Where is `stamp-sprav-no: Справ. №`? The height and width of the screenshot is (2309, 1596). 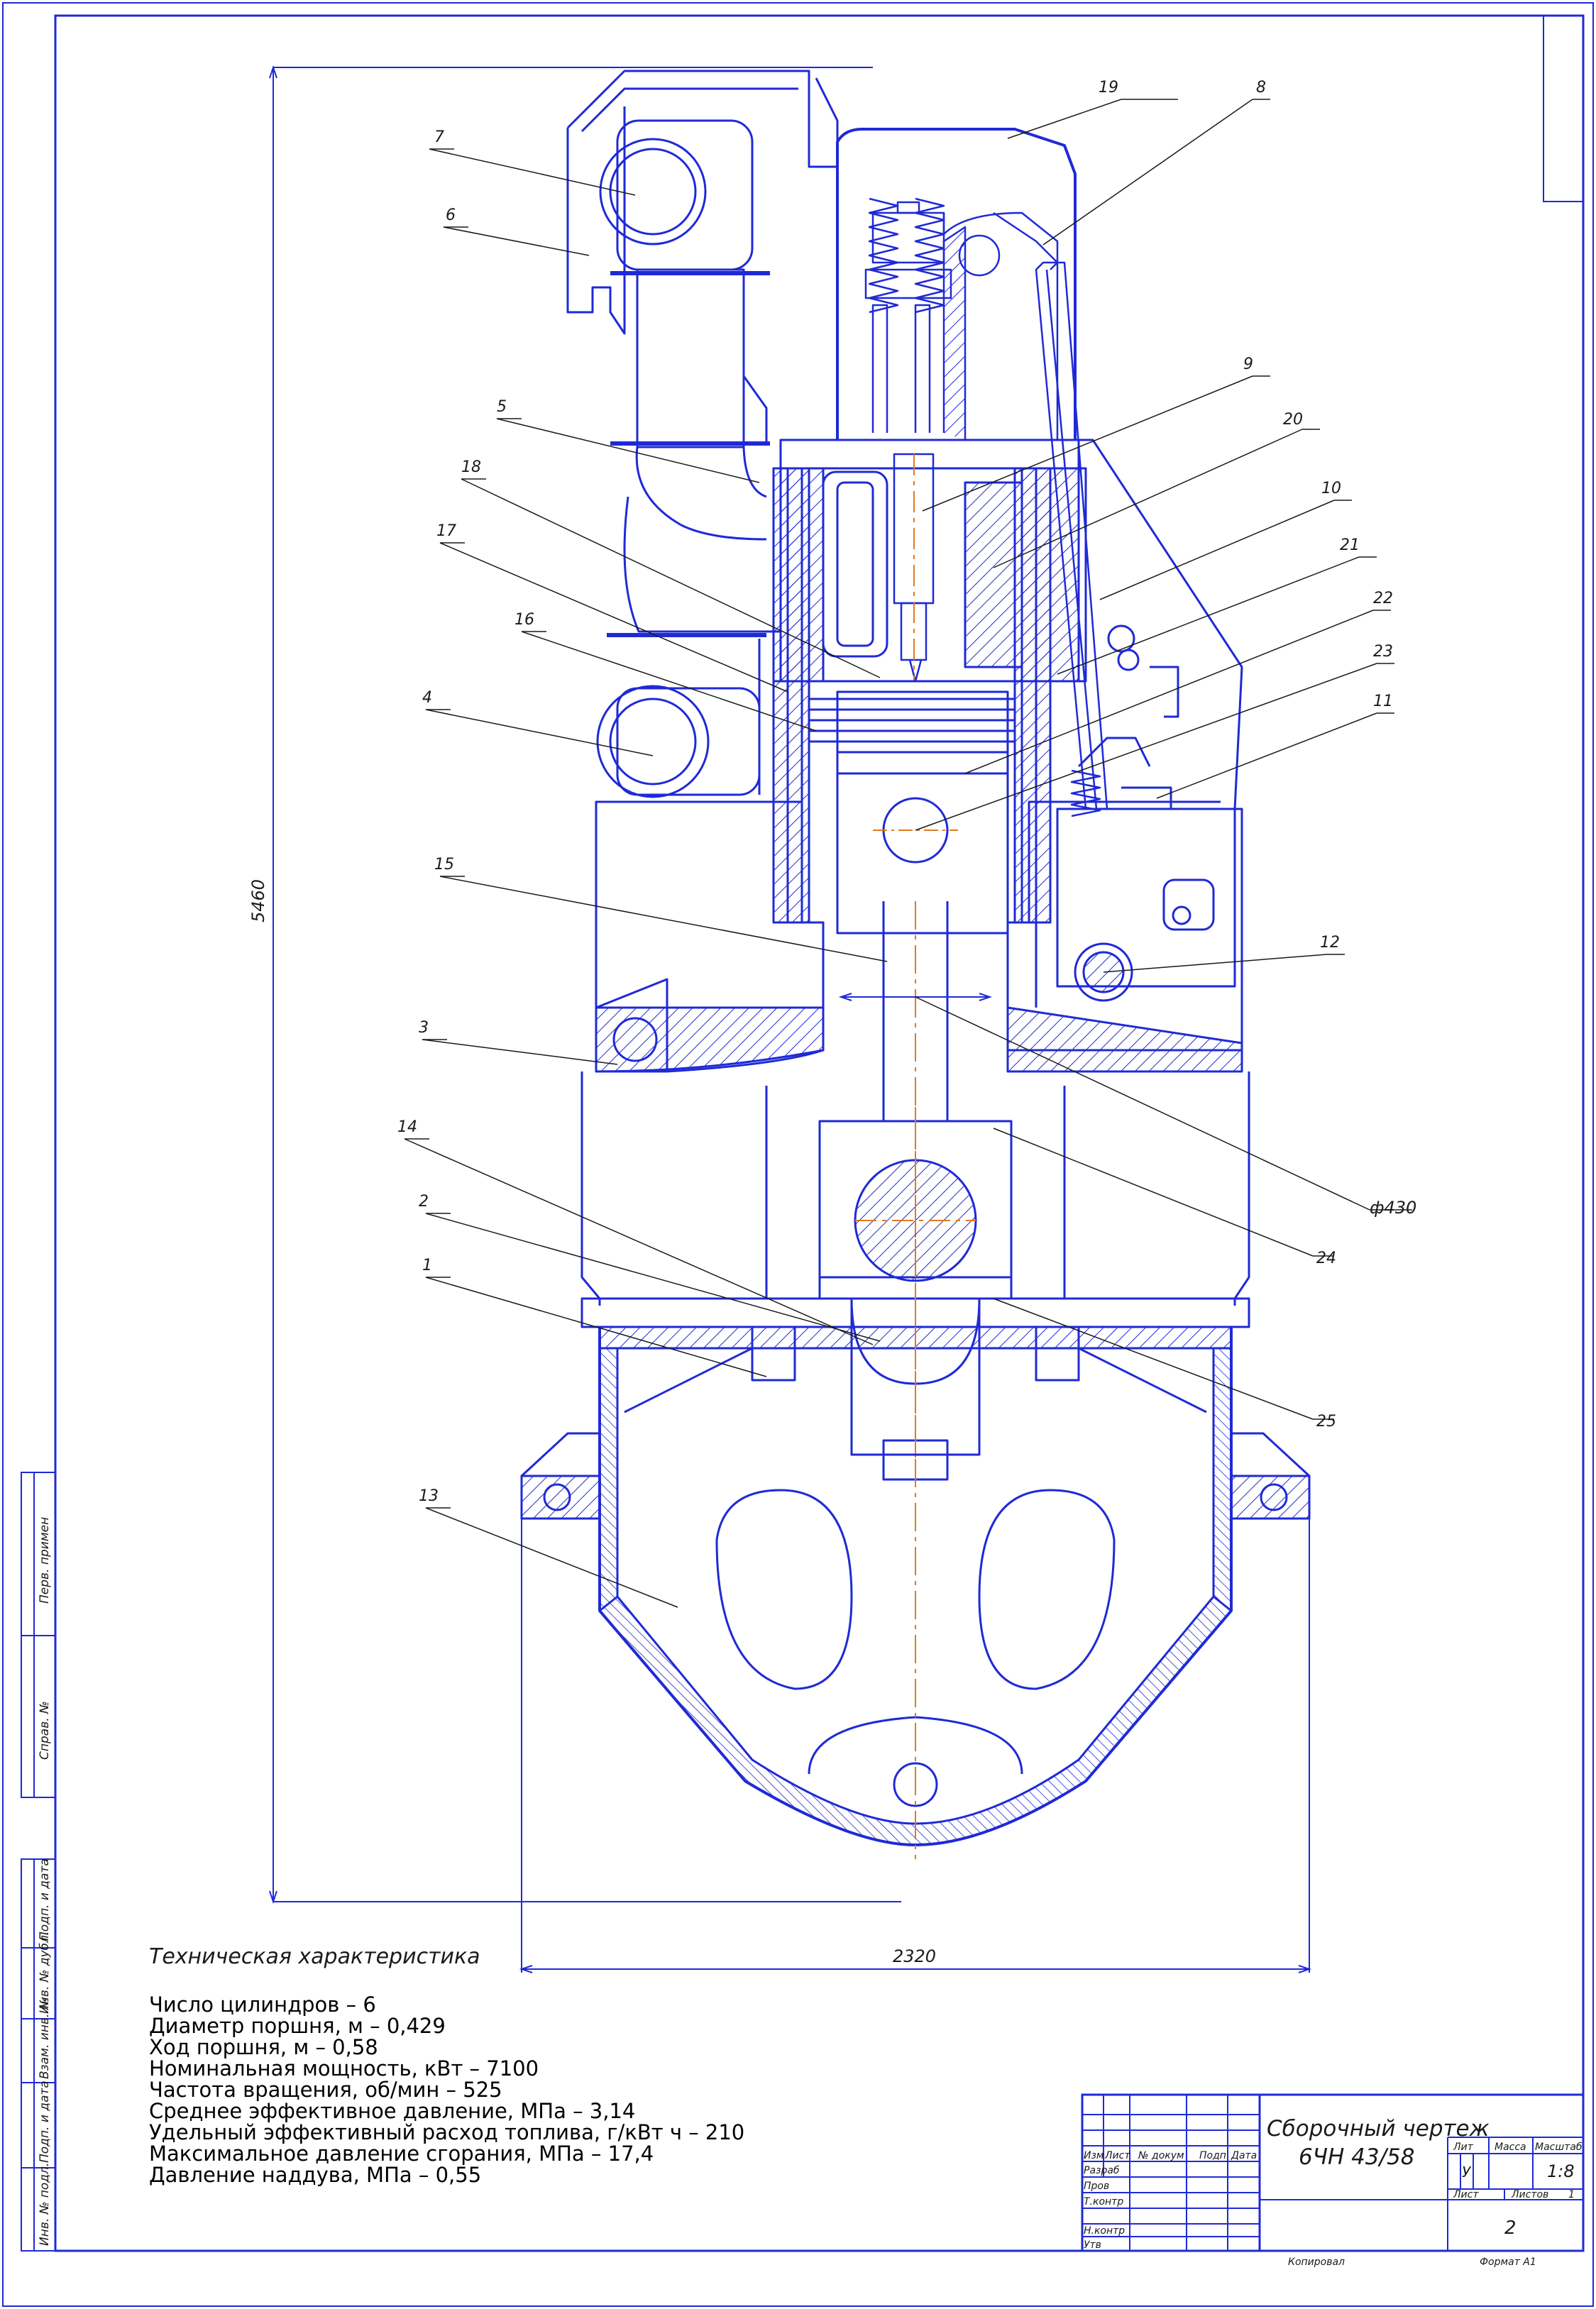 stamp-sprav-no: Справ. № is located at coordinates (45, 1730).